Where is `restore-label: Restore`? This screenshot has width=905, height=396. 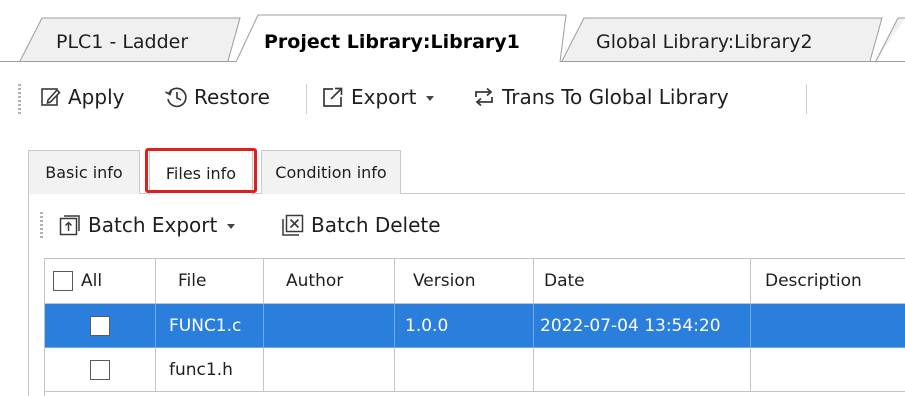 restore-label: Restore is located at coordinates (232, 97).